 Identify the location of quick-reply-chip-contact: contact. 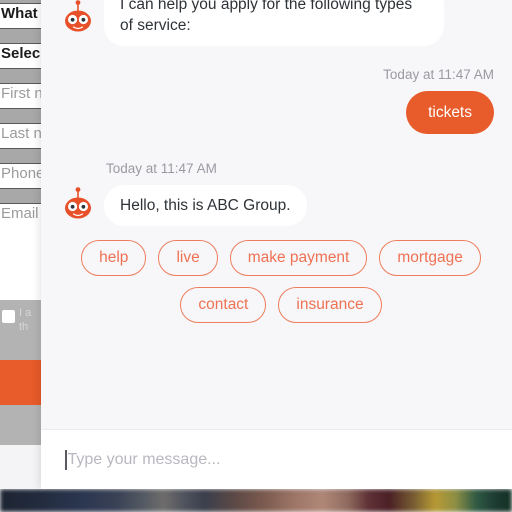
(223, 305).